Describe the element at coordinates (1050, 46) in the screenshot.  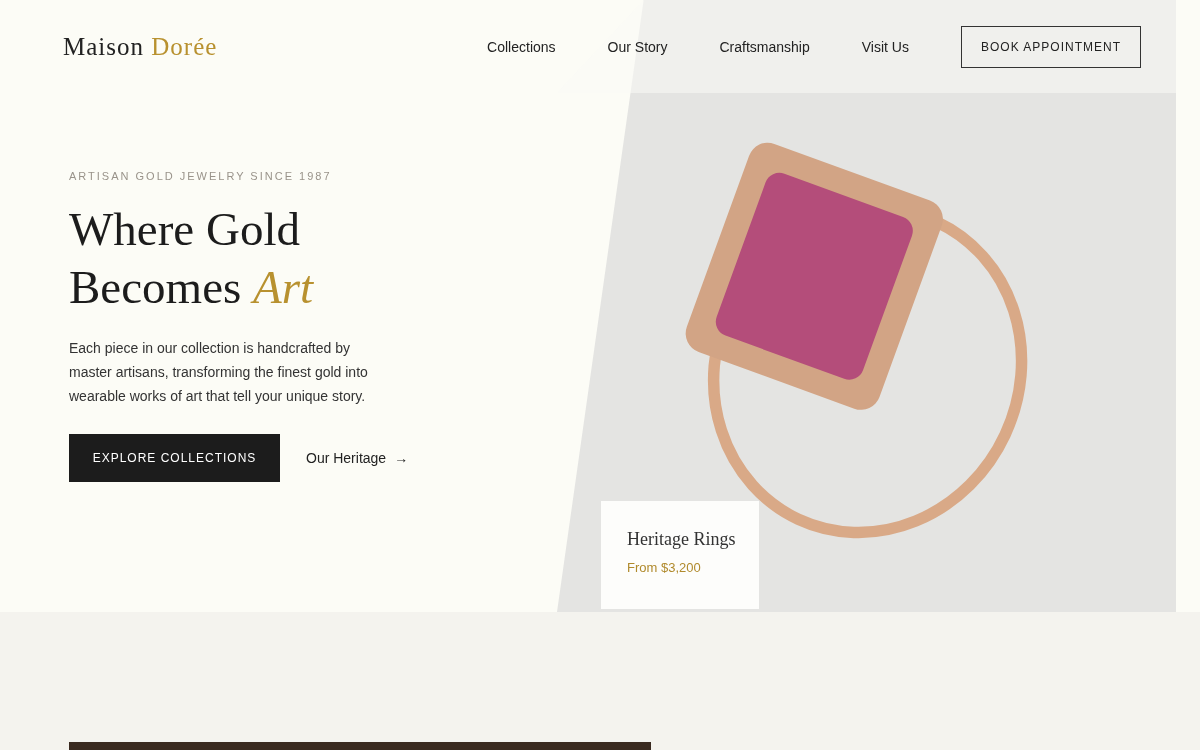
I see `book-appointment-button: BOOK APPOINTMENT` at that location.